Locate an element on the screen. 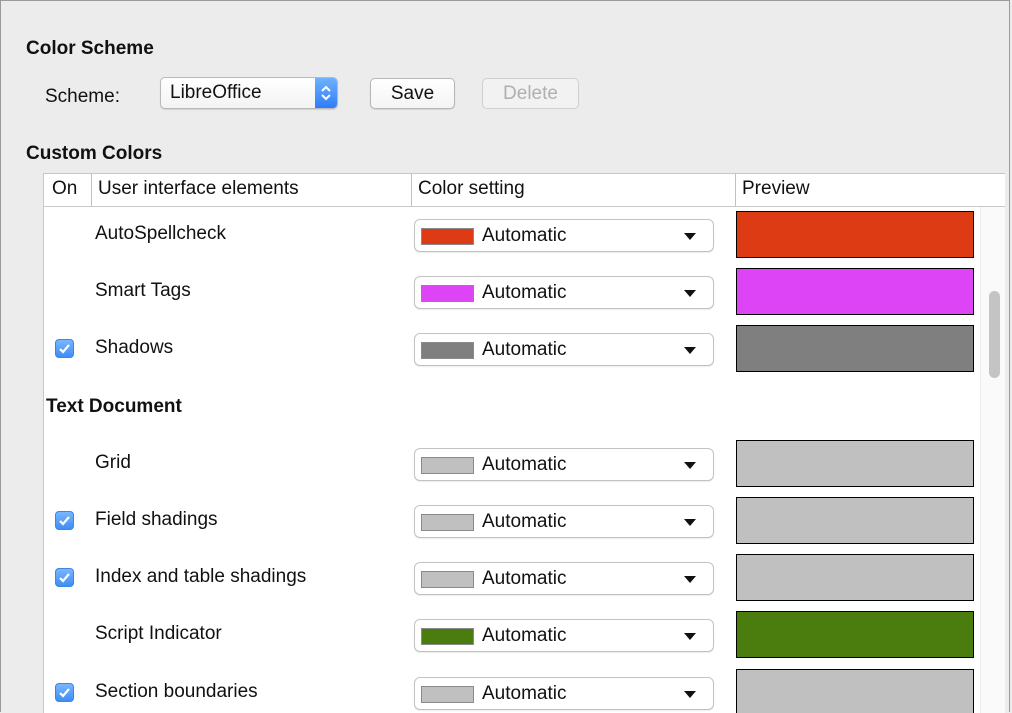 The width and height of the screenshot is (1012, 713). element-label: Field shadings is located at coordinates (156, 519).